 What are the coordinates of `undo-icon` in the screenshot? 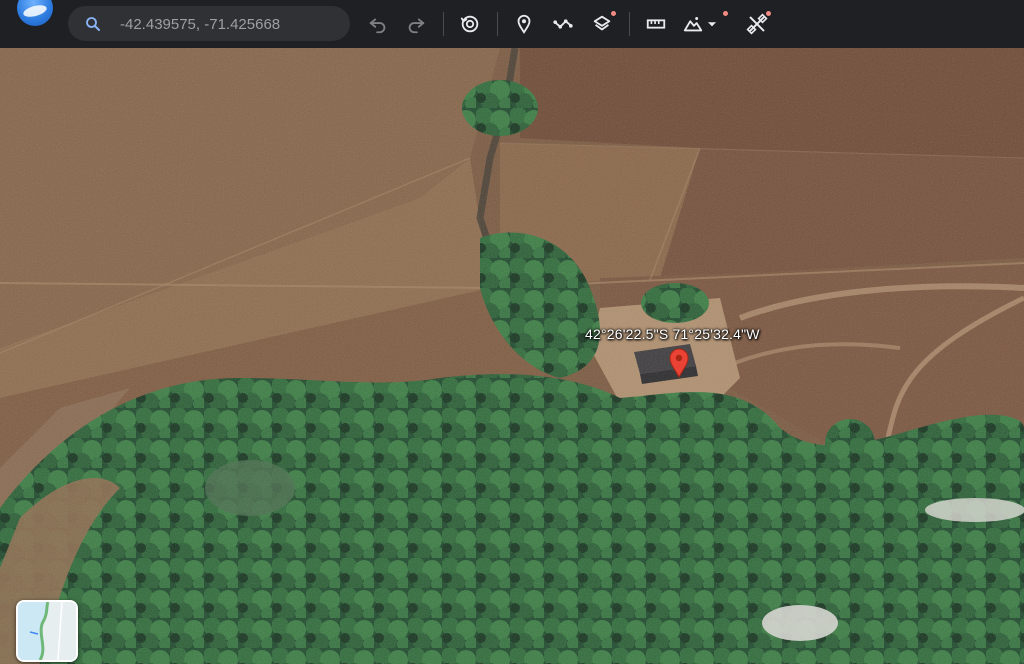 It's located at (377, 26).